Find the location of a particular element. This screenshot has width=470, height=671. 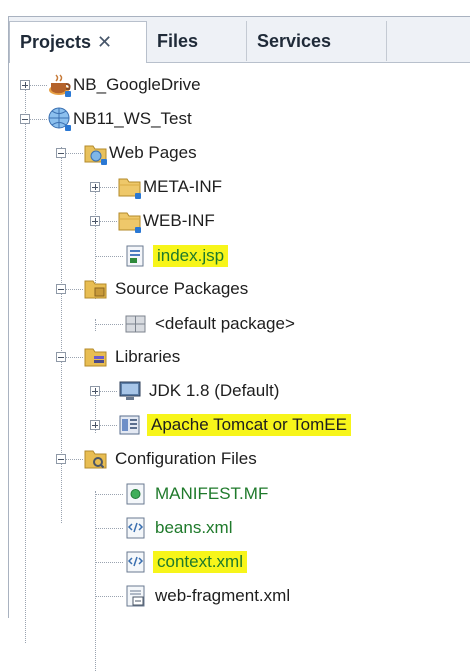

collapse-toggle-web-pages is located at coordinates (61, 153).